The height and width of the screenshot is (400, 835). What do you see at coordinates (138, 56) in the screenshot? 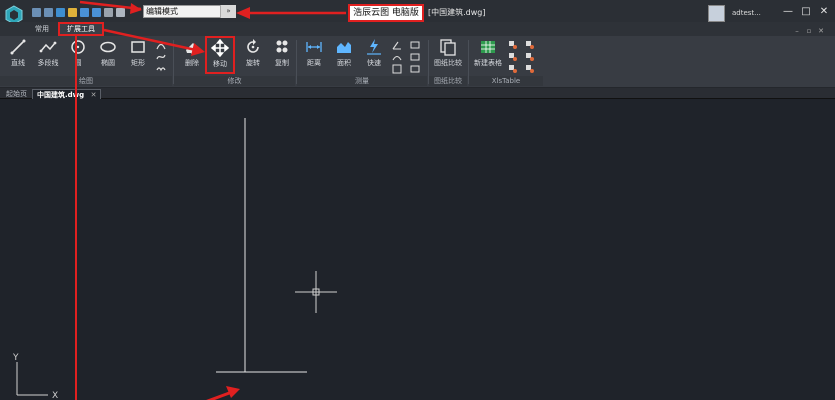
I see `rectangle-tool-button: 矩形` at bounding box center [138, 56].